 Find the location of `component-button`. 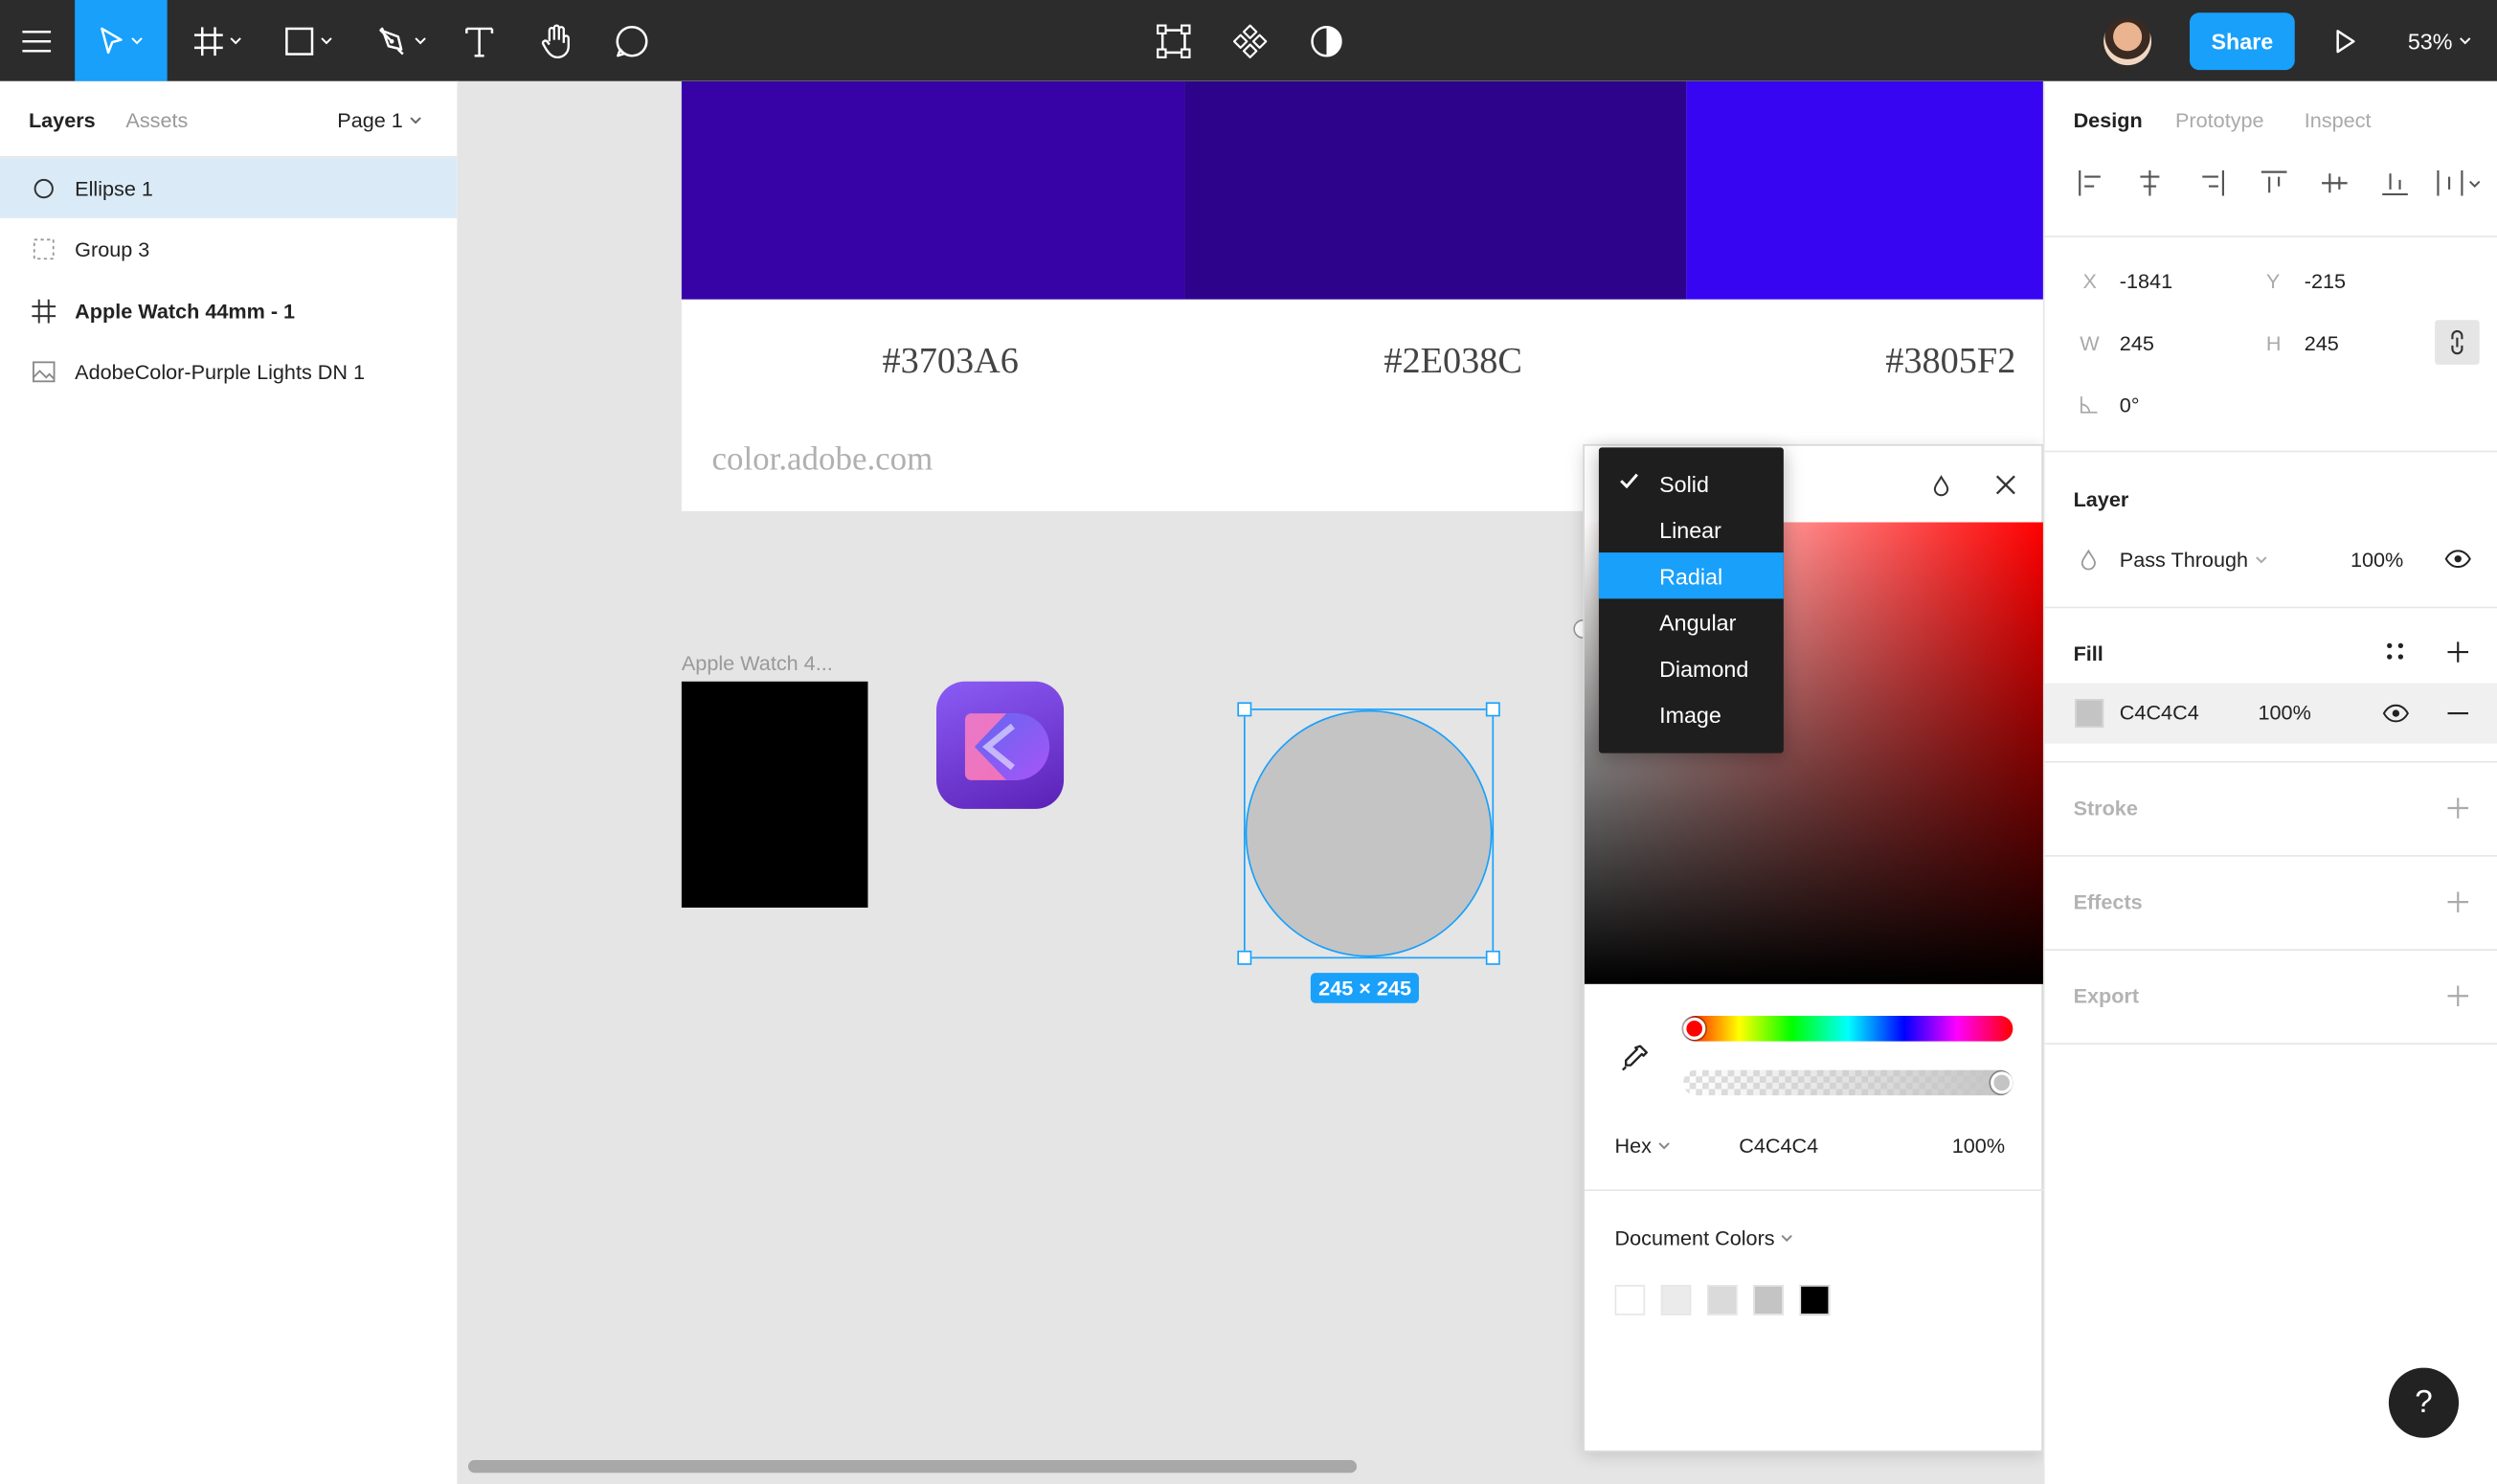

component-button is located at coordinates (1250, 40).